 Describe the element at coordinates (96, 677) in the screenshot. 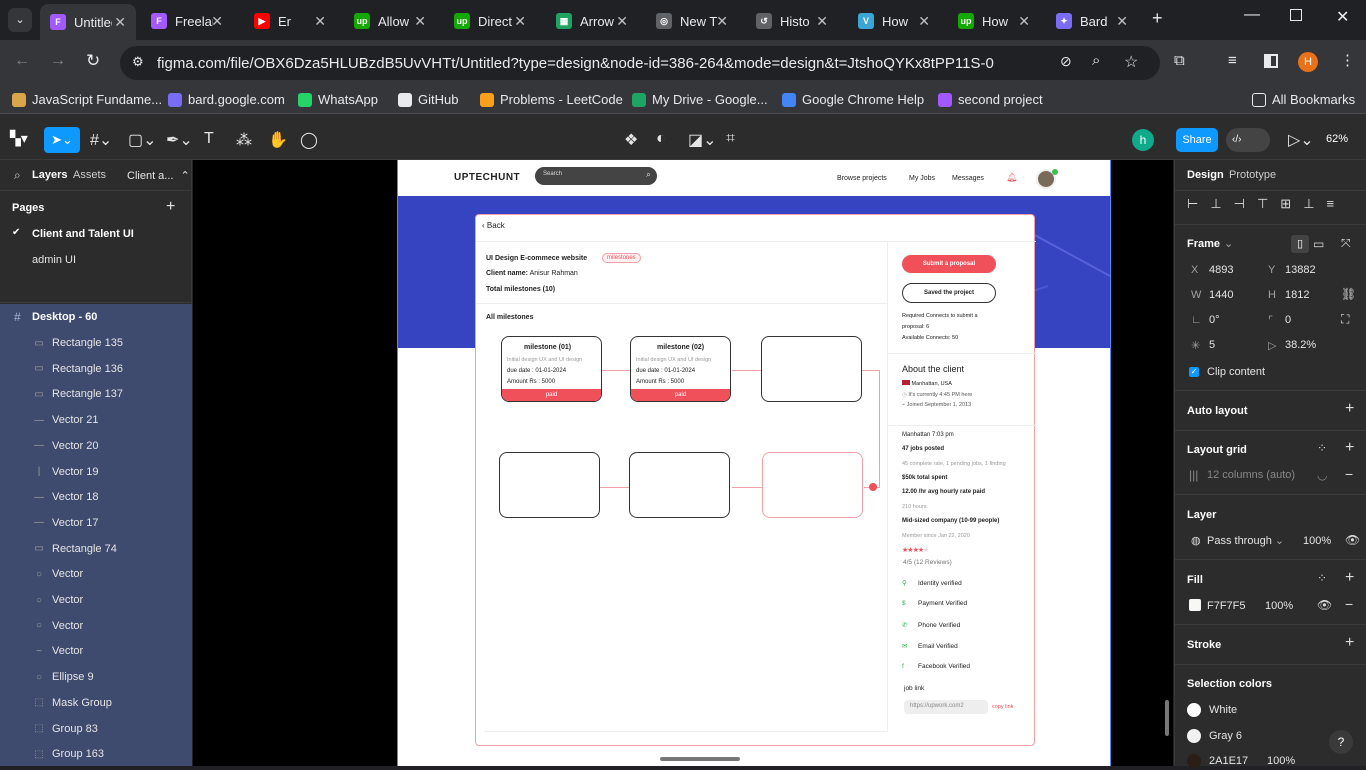

I see `layer-item: ○ Ellipse 9` at that location.